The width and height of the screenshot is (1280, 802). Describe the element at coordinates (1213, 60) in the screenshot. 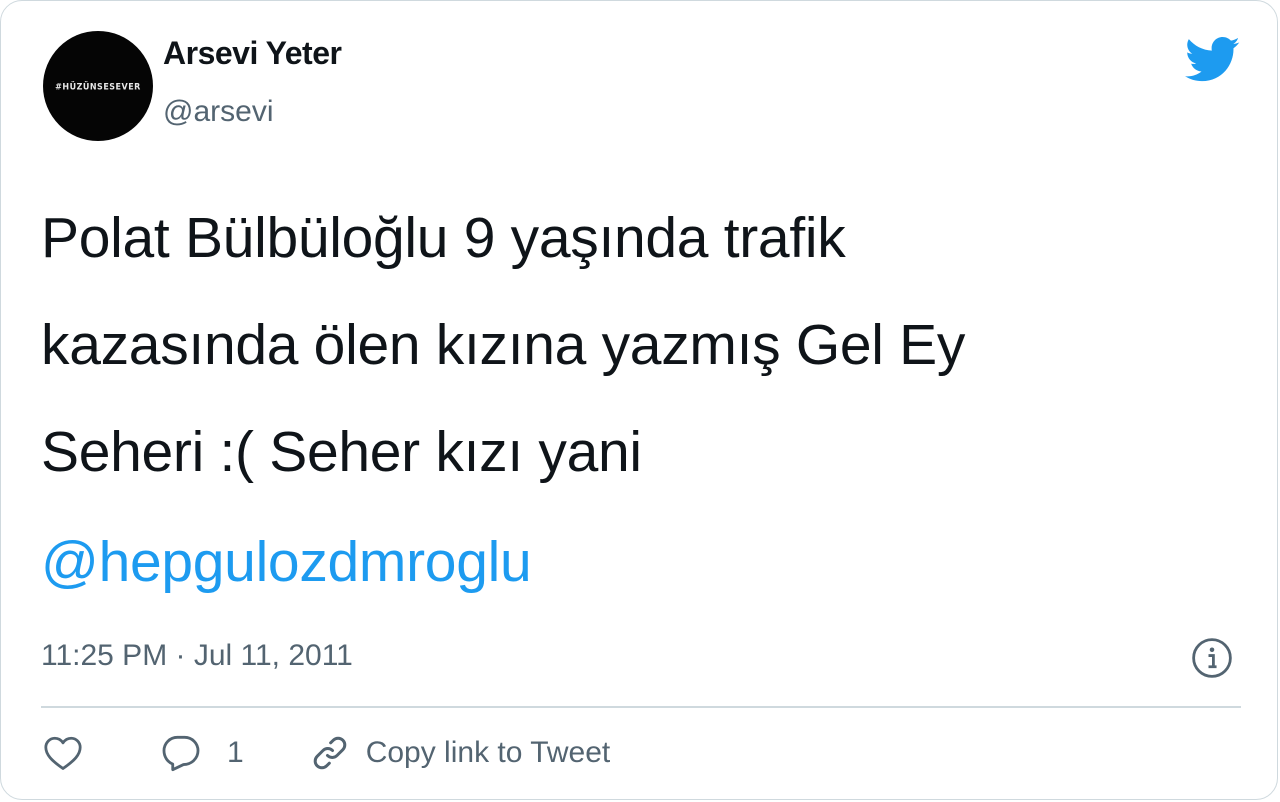

I see `twitter-bird-icon` at that location.